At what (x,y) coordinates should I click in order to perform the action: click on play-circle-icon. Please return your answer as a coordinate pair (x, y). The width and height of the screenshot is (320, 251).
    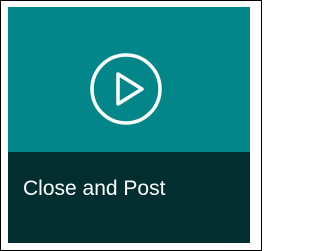
    Looking at the image, I should click on (126, 89).